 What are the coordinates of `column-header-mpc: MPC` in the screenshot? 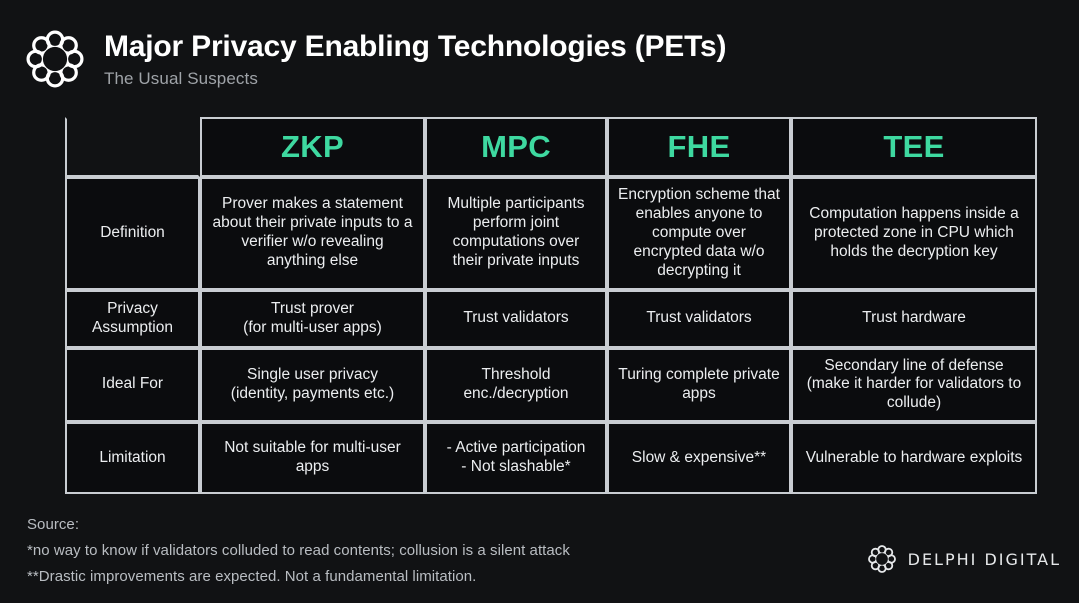 It's located at (516, 147).